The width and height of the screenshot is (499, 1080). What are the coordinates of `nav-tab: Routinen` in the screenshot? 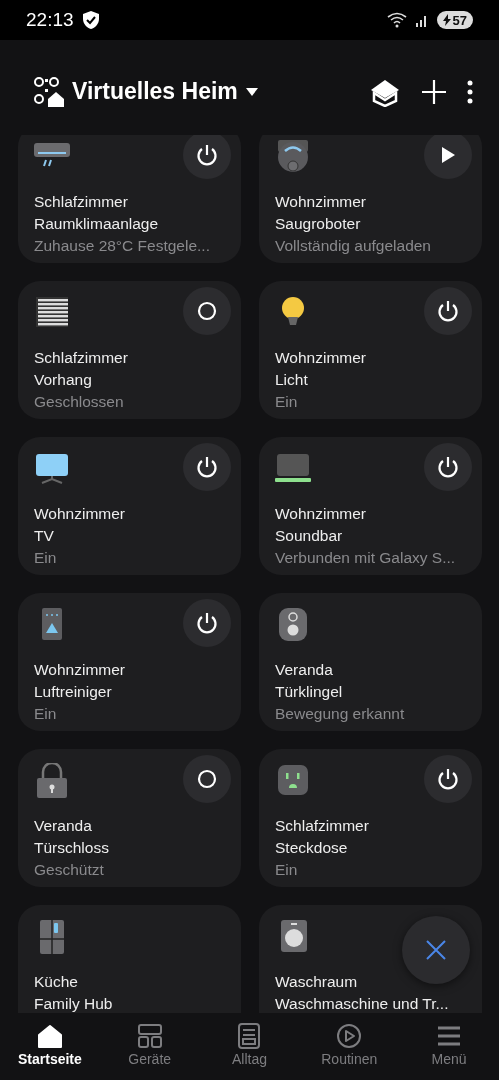 It's located at (349, 1044).